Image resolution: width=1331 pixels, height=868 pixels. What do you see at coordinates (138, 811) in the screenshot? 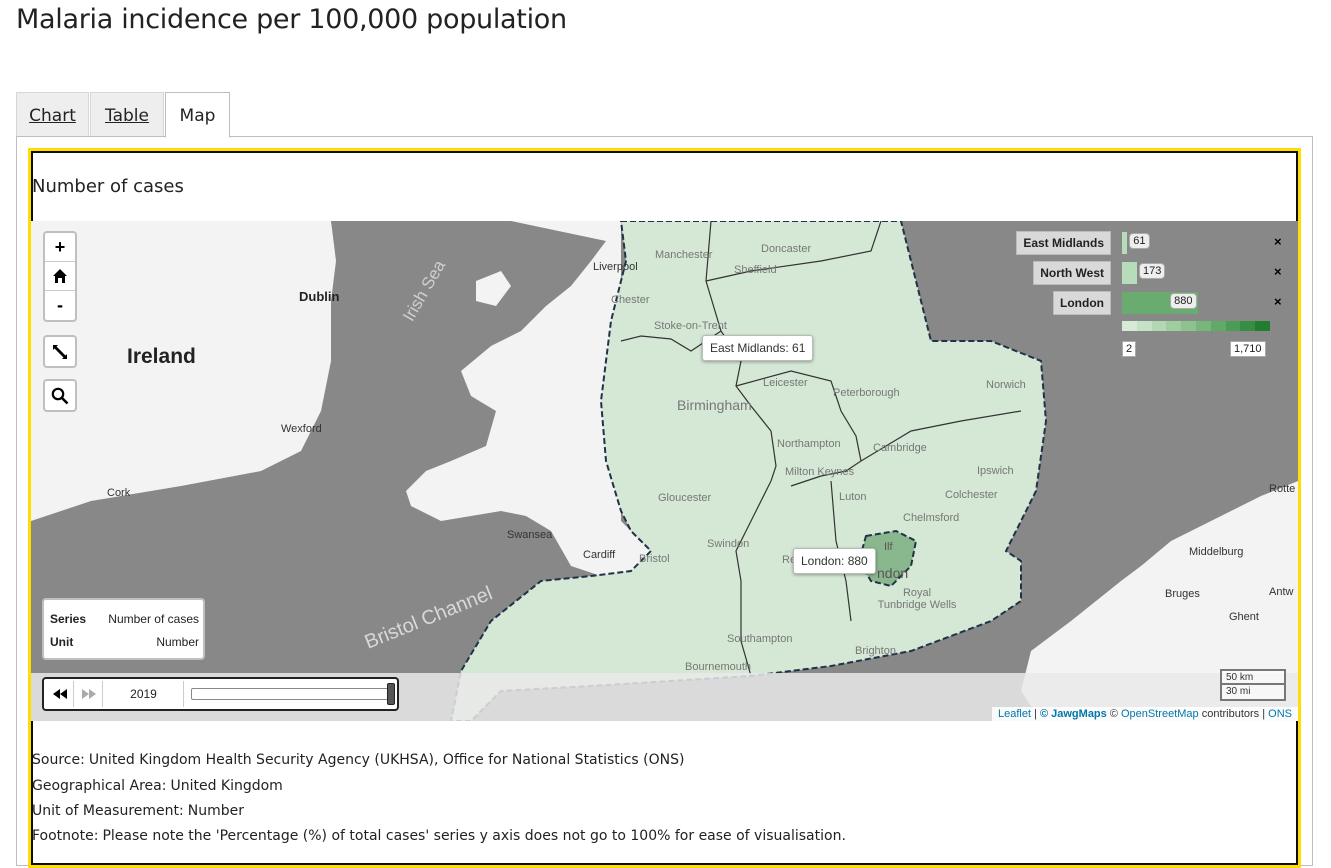
I see `unit-line: Unit of Measurement: Number` at bounding box center [138, 811].